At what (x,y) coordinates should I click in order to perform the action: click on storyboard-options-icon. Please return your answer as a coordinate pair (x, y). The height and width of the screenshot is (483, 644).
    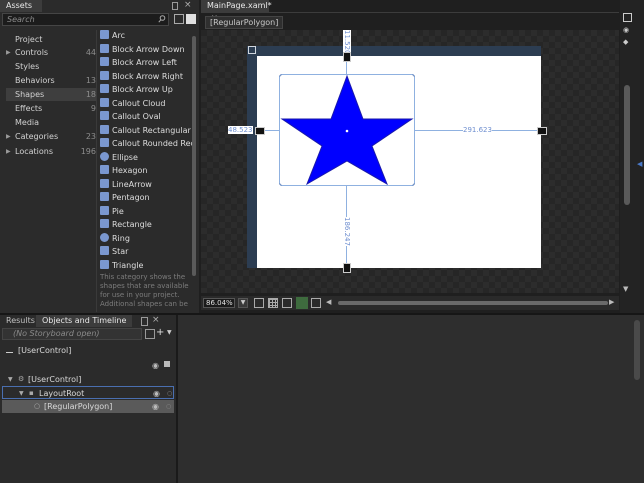
    Looking at the image, I should click on (150, 334).